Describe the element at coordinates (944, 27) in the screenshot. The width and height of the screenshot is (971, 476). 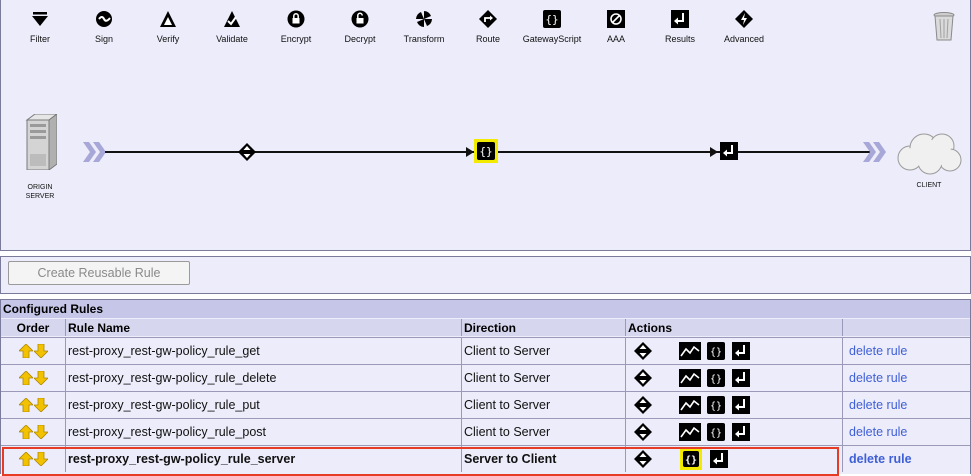
I see `trash-icon` at that location.